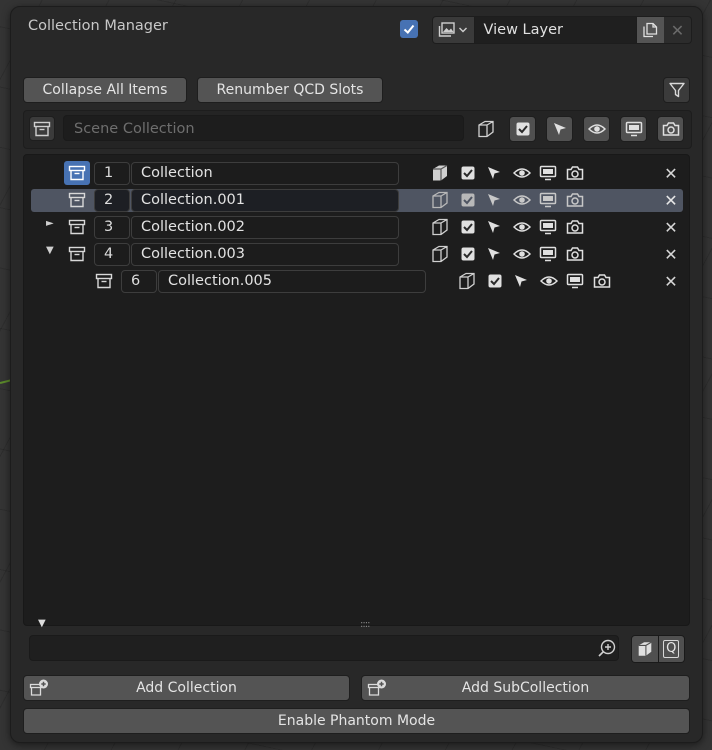  Describe the element at coordinates (324, 648) in the screenshot. I see `filter-search-field` at that location.